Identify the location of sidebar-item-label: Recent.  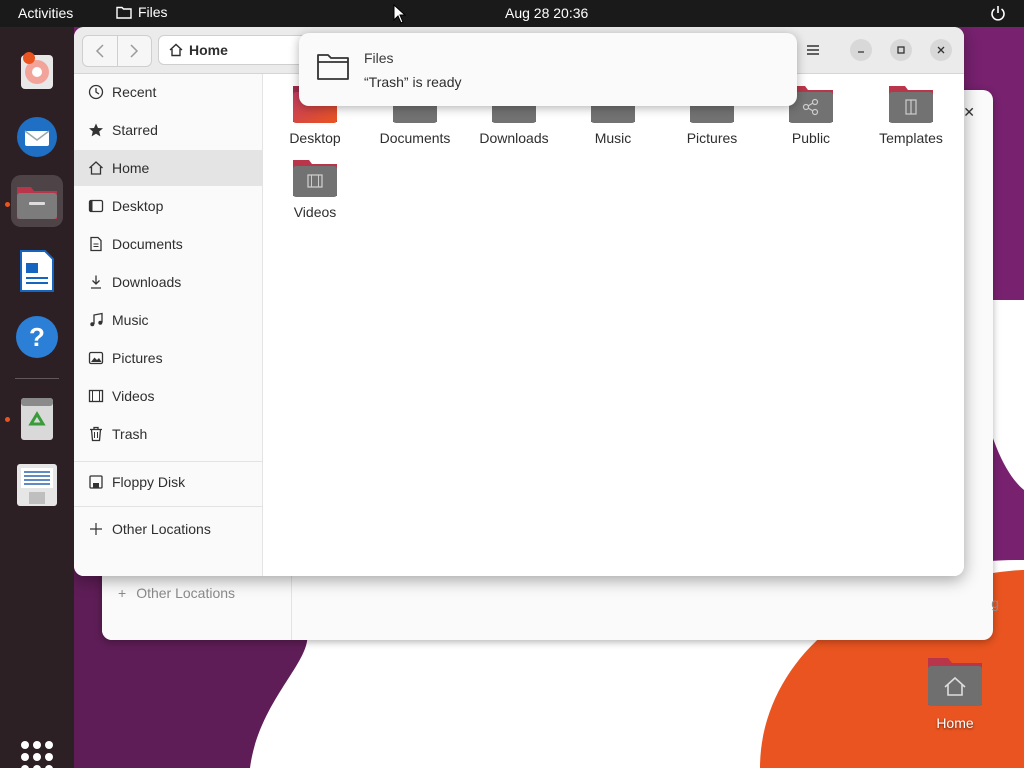
(134, 92).